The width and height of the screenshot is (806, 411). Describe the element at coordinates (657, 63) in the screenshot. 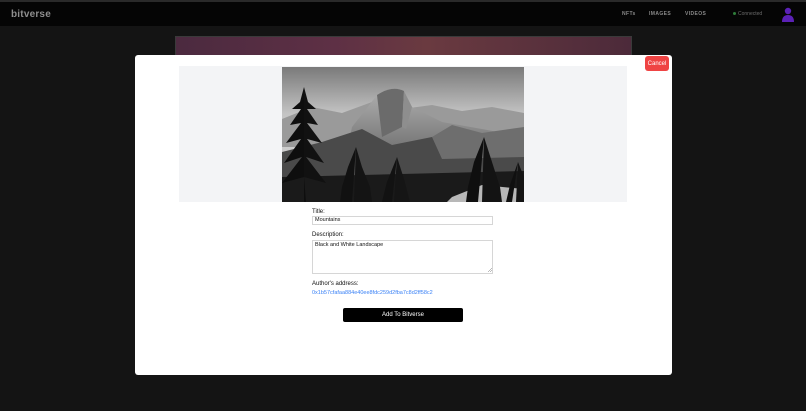

I see `cancel-button: Cancel` at that location.